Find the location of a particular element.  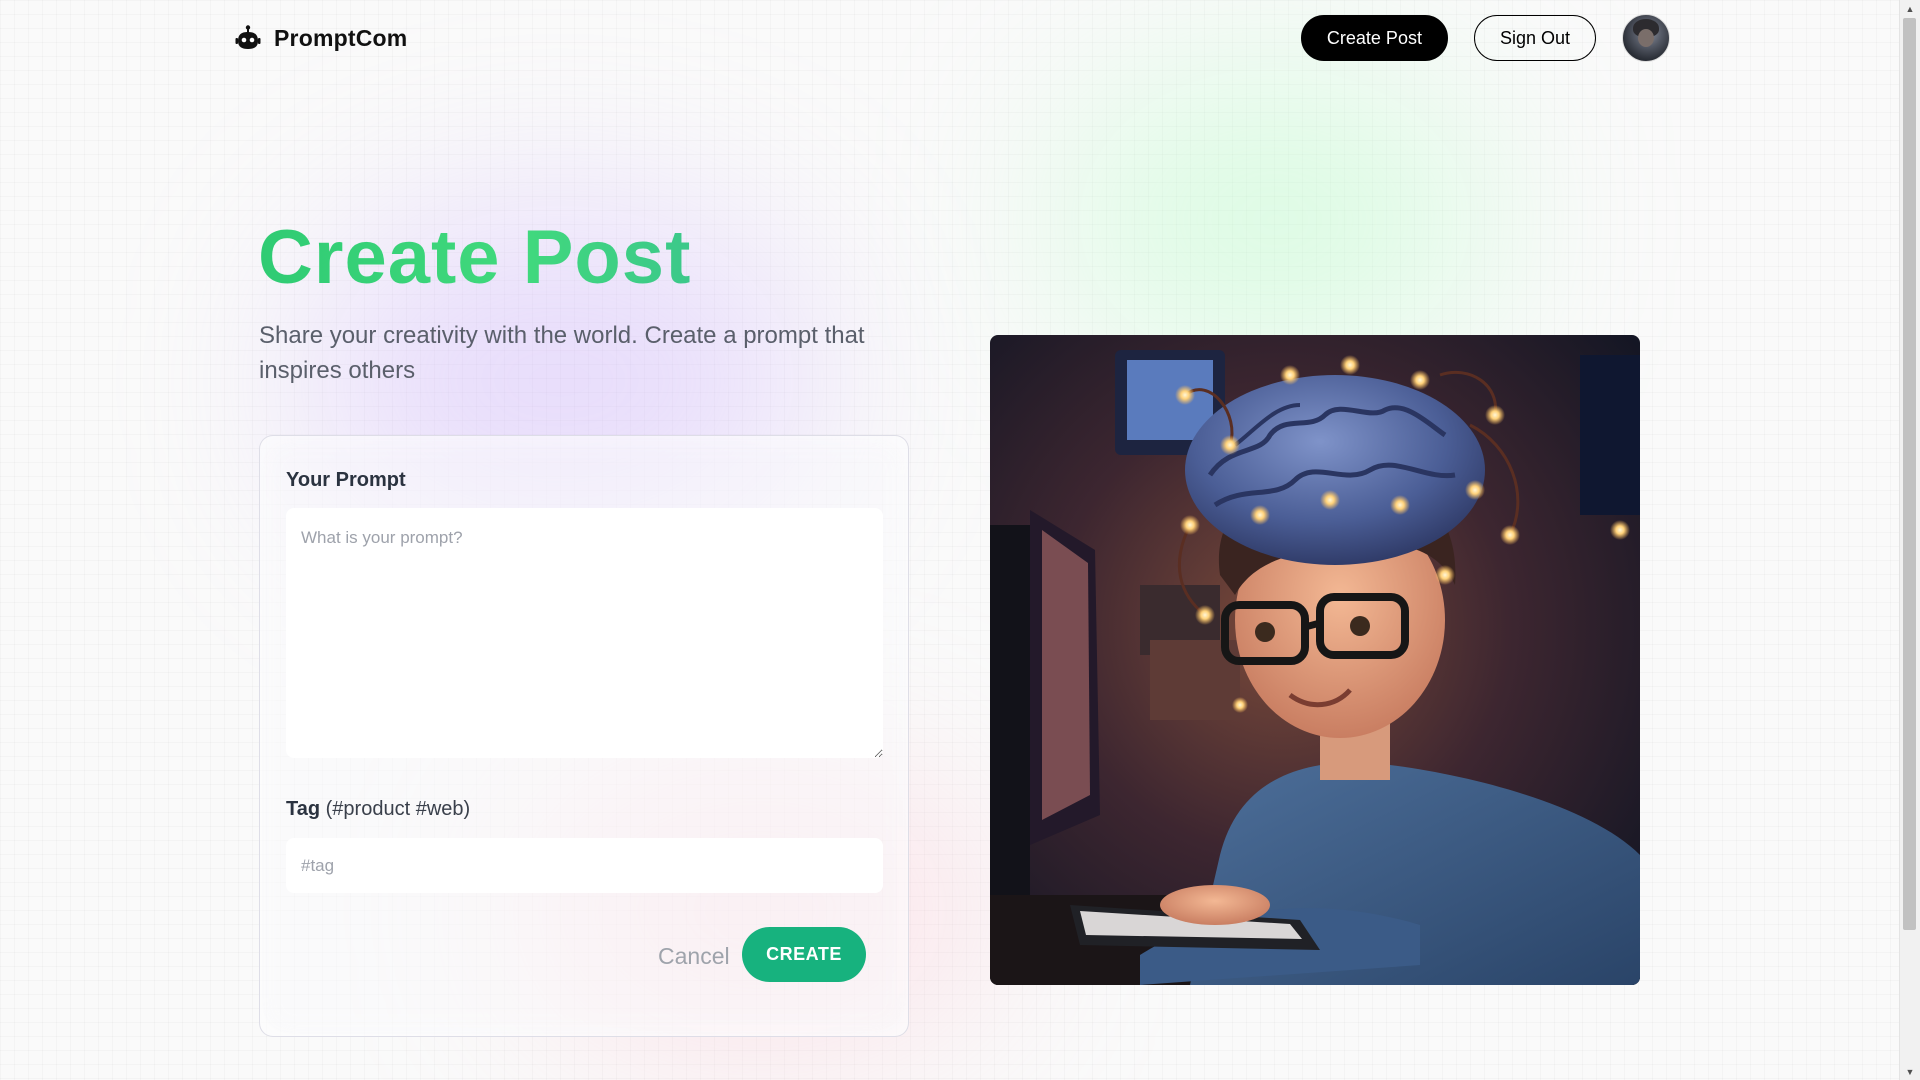

nav-actions: Create Post Sign Out is located at coordinates (1485, 38).